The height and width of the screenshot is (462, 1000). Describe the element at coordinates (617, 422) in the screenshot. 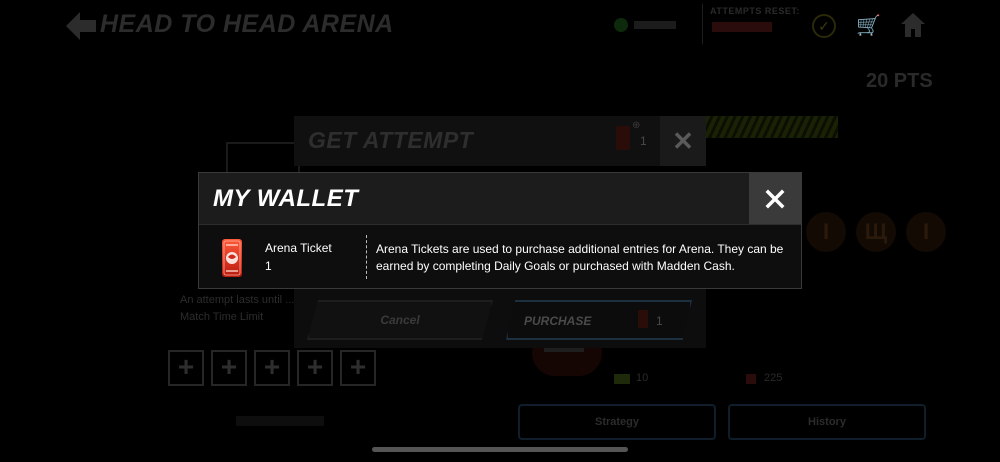

I see `strategy-button: Strategy` at that location.